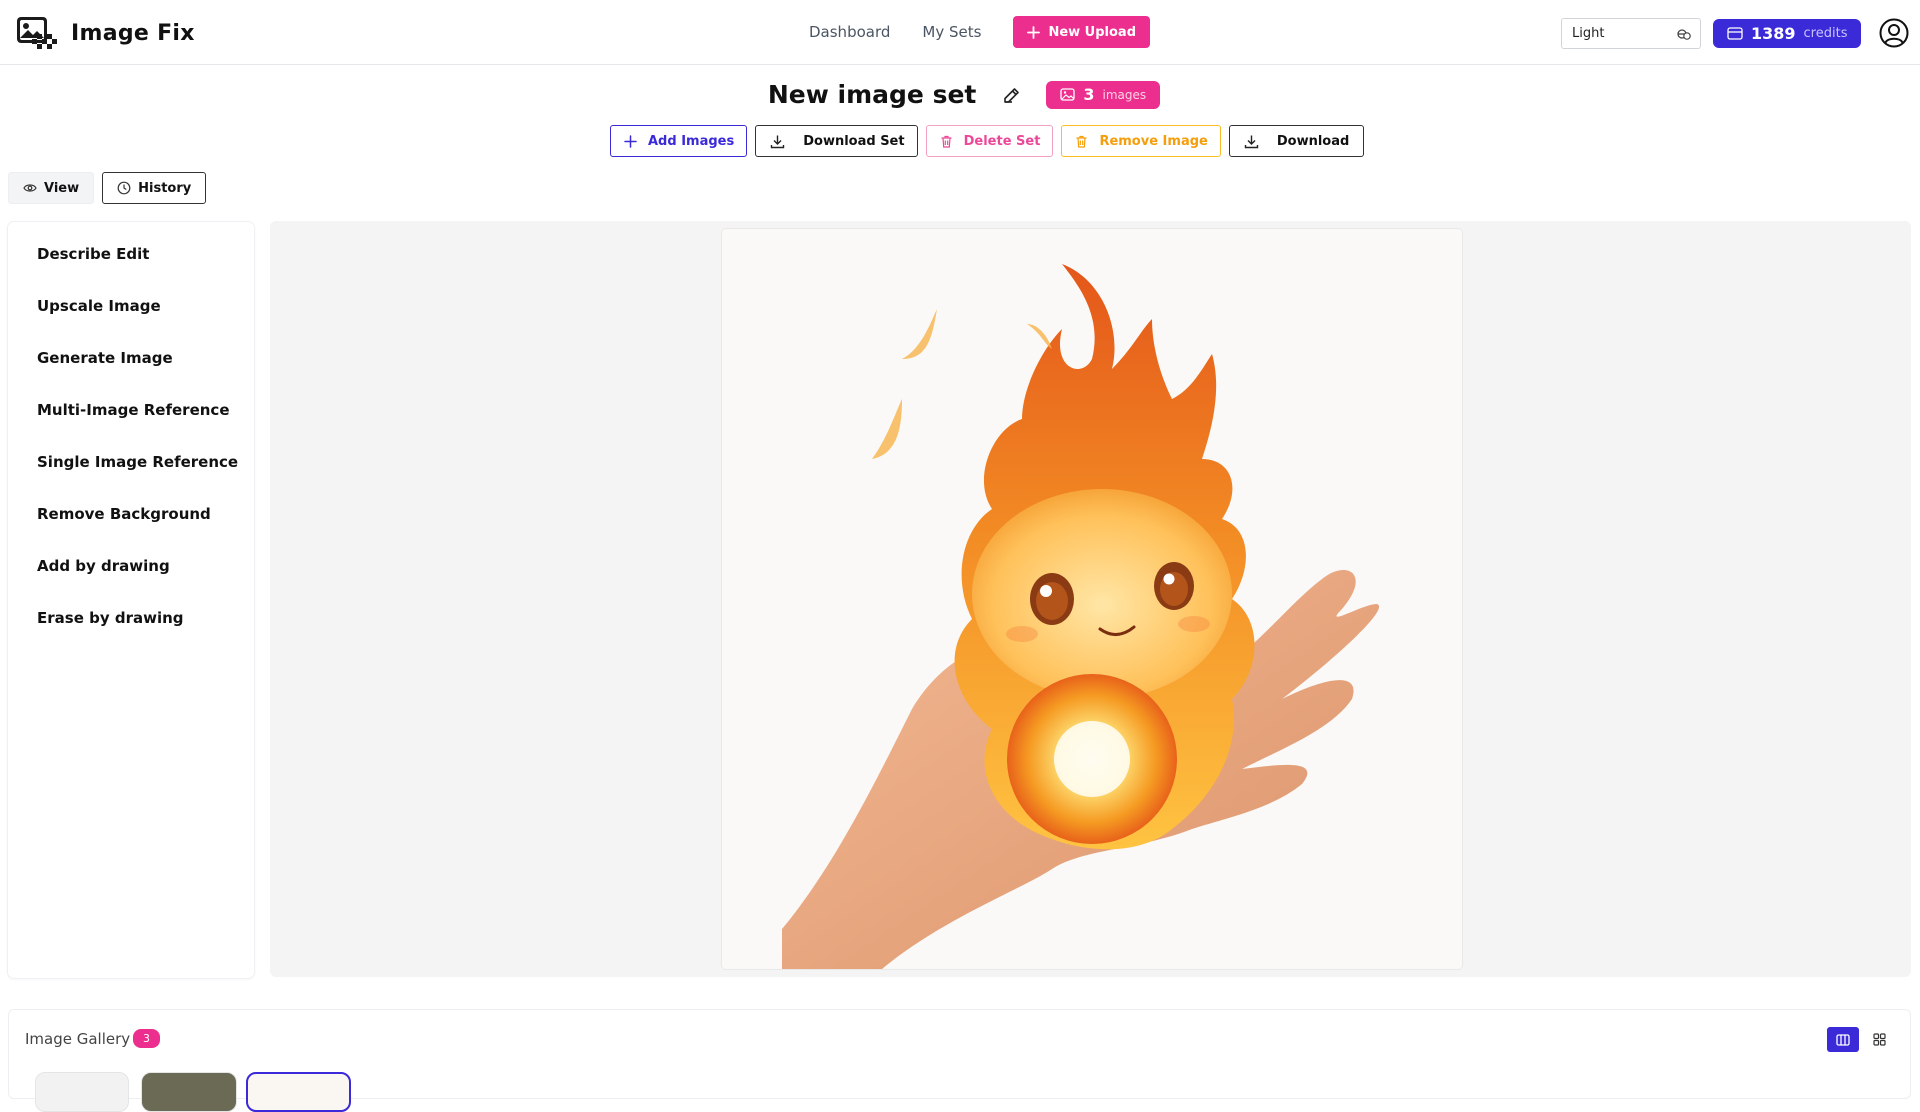 This screenshot has width=1920, height=1112. Describe the element at coordinates (1894, 33) in the screenshot. I see `user-avatar-icon` at that location.